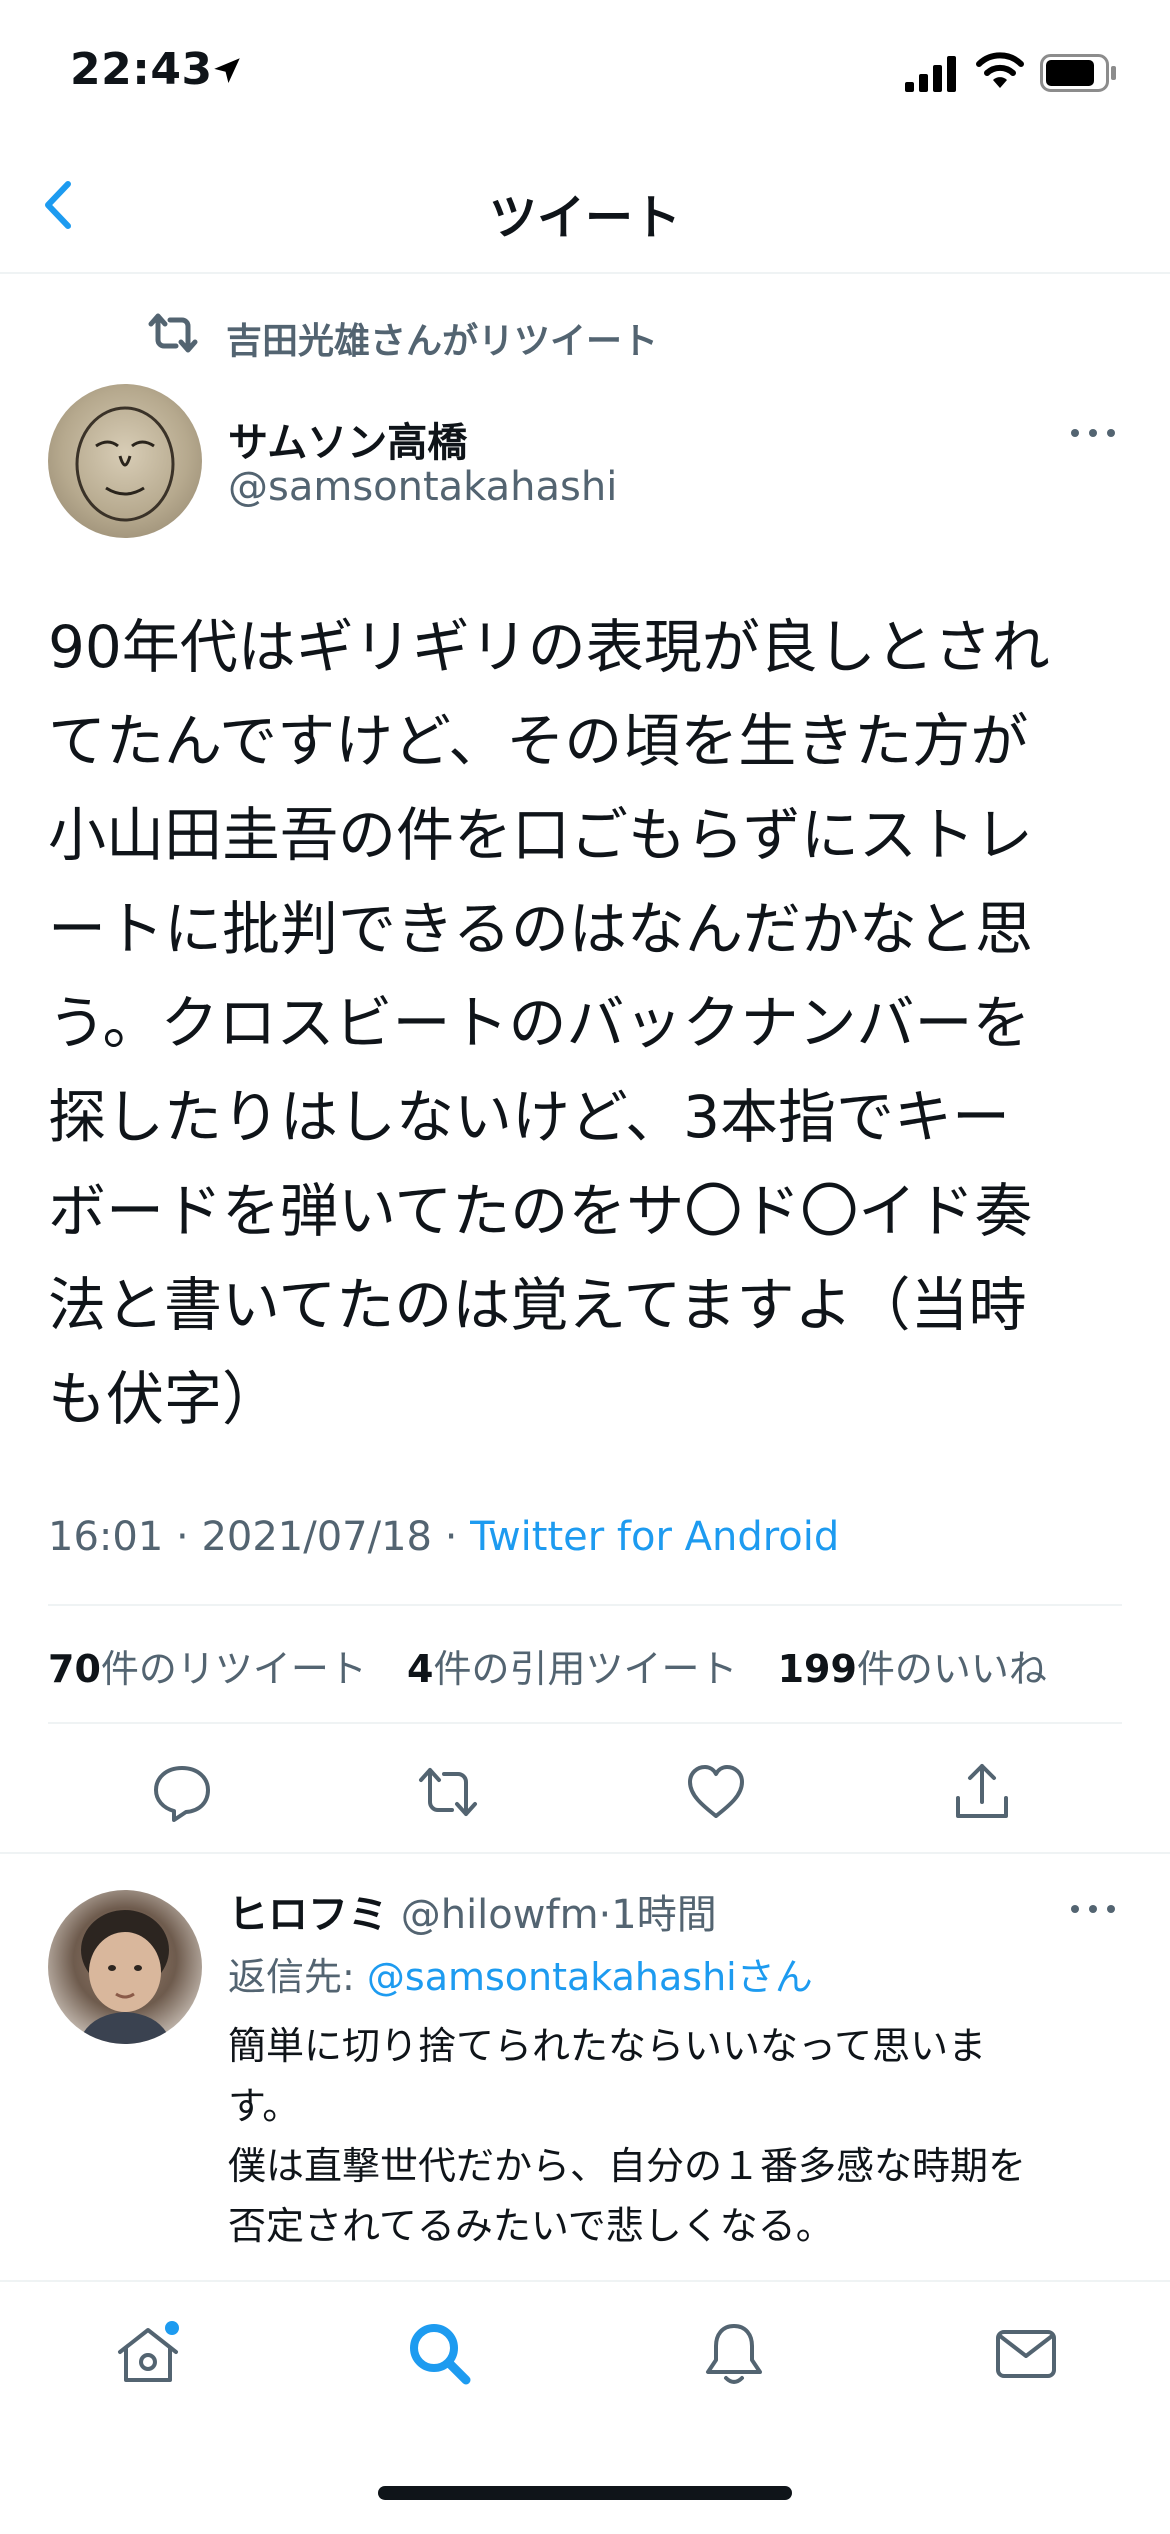 The height and width of the screenshot is (2534, 1170). I want to click on retweeted-by-label: 吉田光雄さんがリツイート, so click(442, 338).